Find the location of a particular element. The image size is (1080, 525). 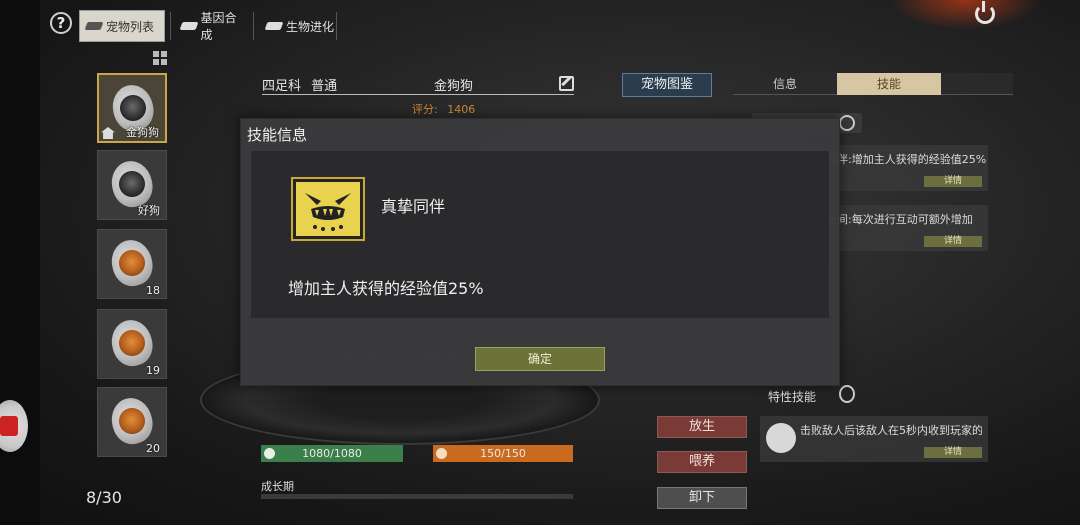

pet-card: 18 is located at coordinates (132, 264).